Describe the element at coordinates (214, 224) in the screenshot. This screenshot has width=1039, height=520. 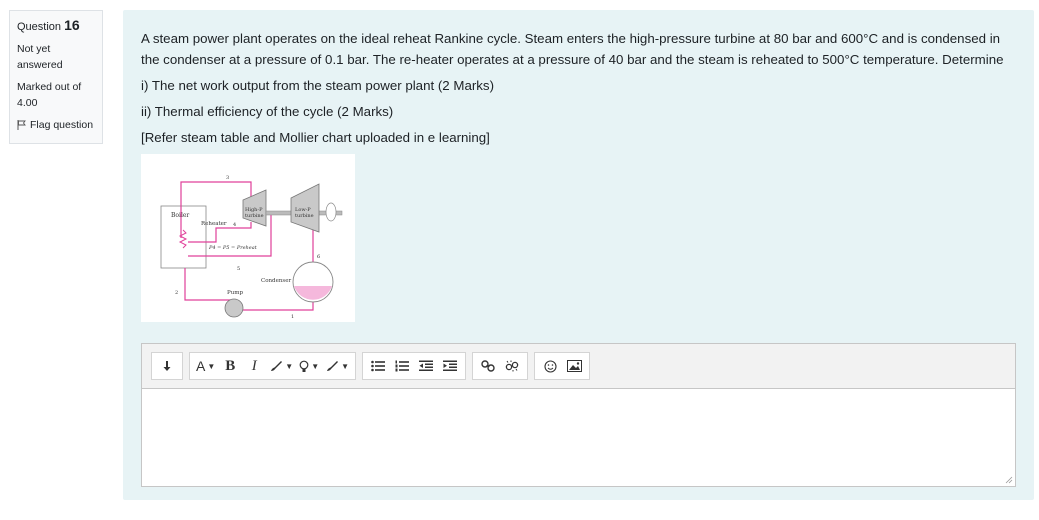
I see `reheater-label: Reheater` at that location.